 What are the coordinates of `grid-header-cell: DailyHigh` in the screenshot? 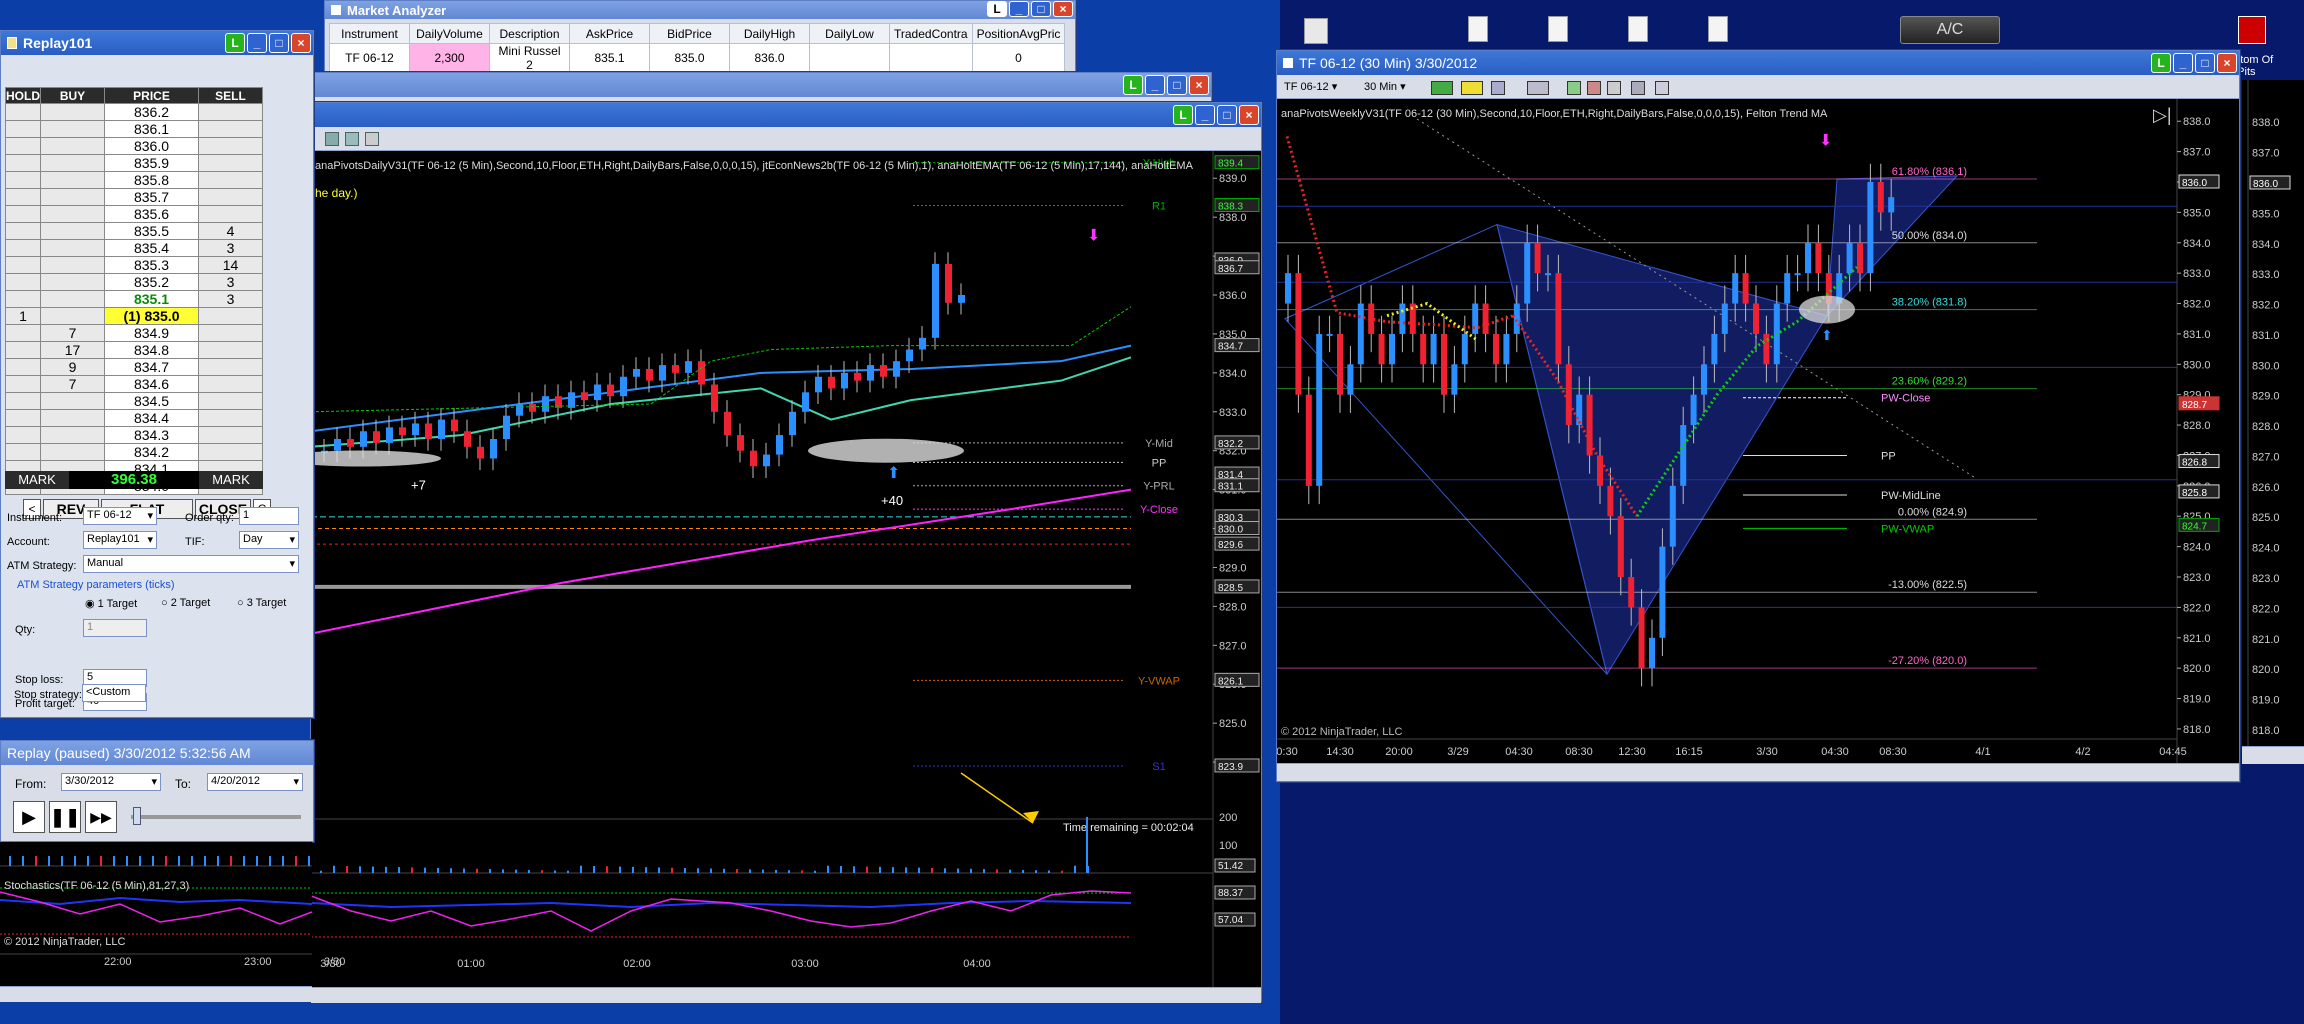 It's located at (769, 33).